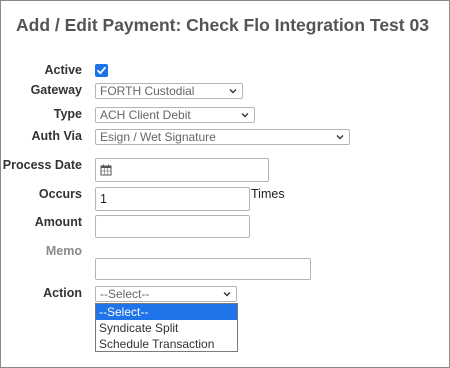  Describe the element at coordinates (58, 222) in the screenshot. I see `amount-label: Amount` at that location.